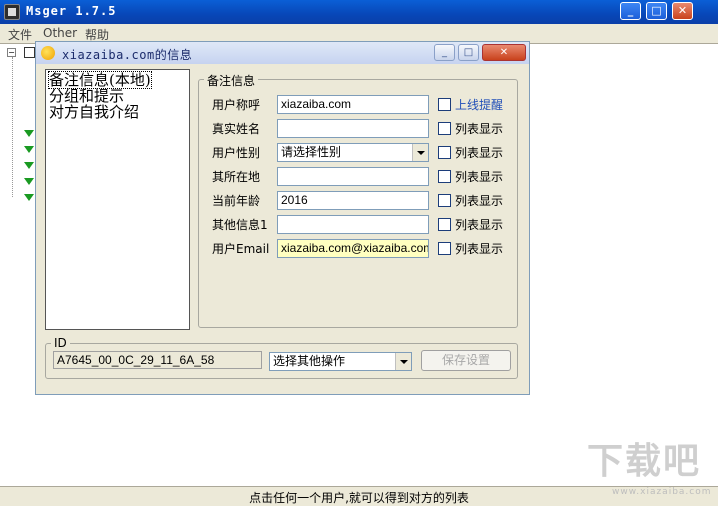 This screenshot has width=718, height=506. What do you see at coordinates (444, 152) in the screenshot?
I see `gender-list-checkbox` at bounding box center [444, 152].